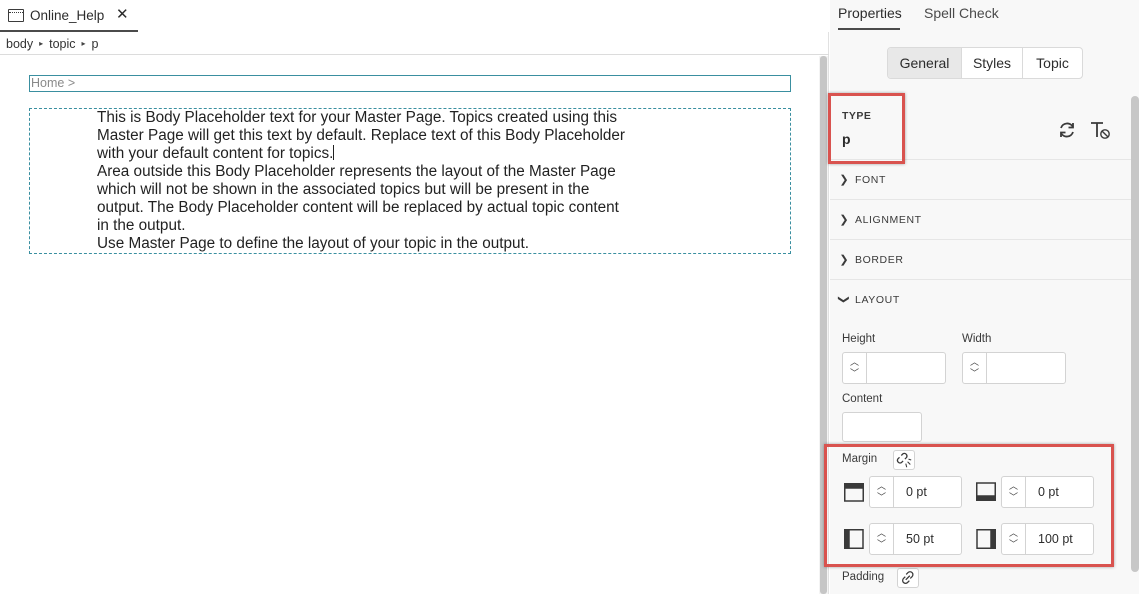 The height and width of the screenshot is (594, 1139). I want to click on text-cursor, so click(334, 152).